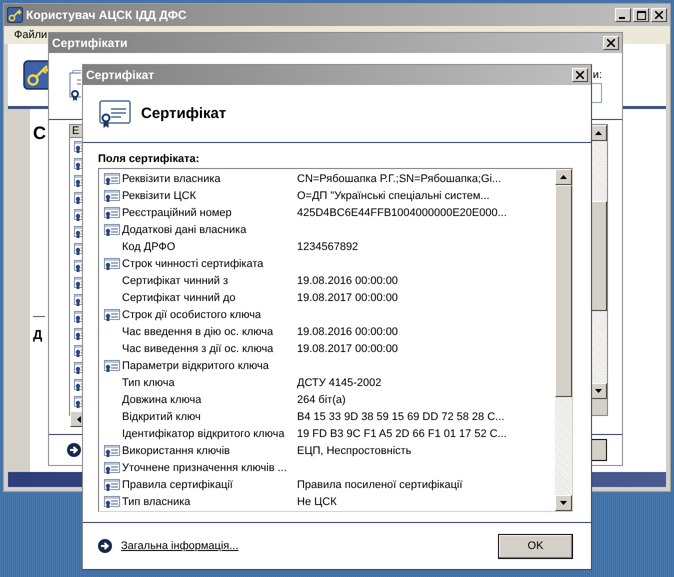  I want to click on scrollbar, so click(563, 340).